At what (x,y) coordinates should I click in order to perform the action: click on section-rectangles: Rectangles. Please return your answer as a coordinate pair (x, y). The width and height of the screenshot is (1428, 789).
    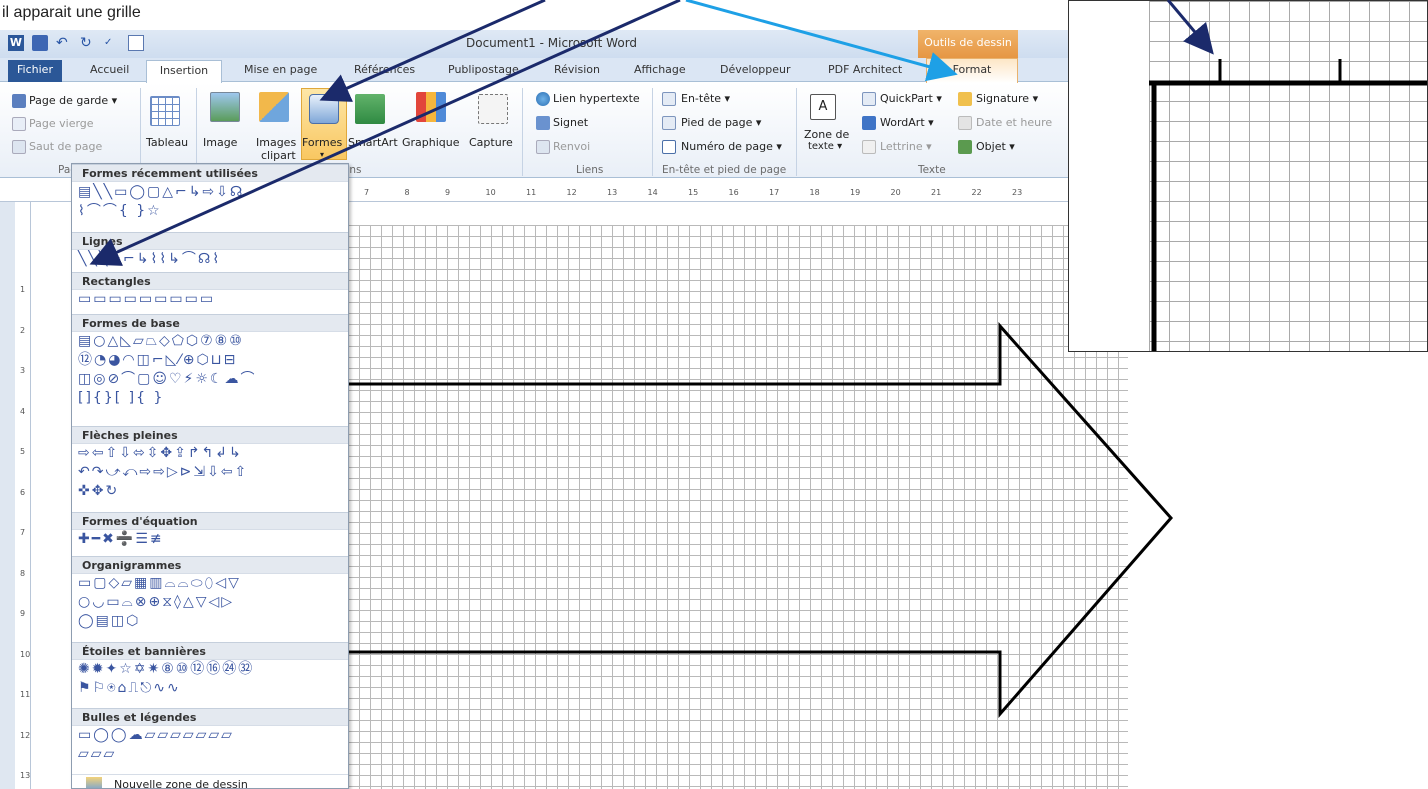
    Looking at the image, I should click on (210, 281).